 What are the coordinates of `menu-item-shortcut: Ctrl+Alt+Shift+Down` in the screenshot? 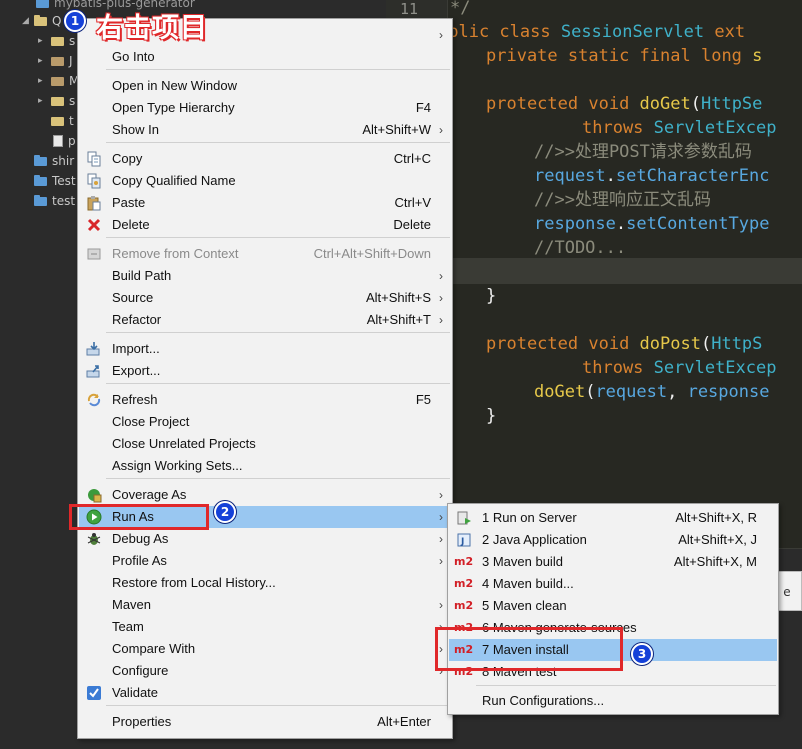 It's located at (372, 253).